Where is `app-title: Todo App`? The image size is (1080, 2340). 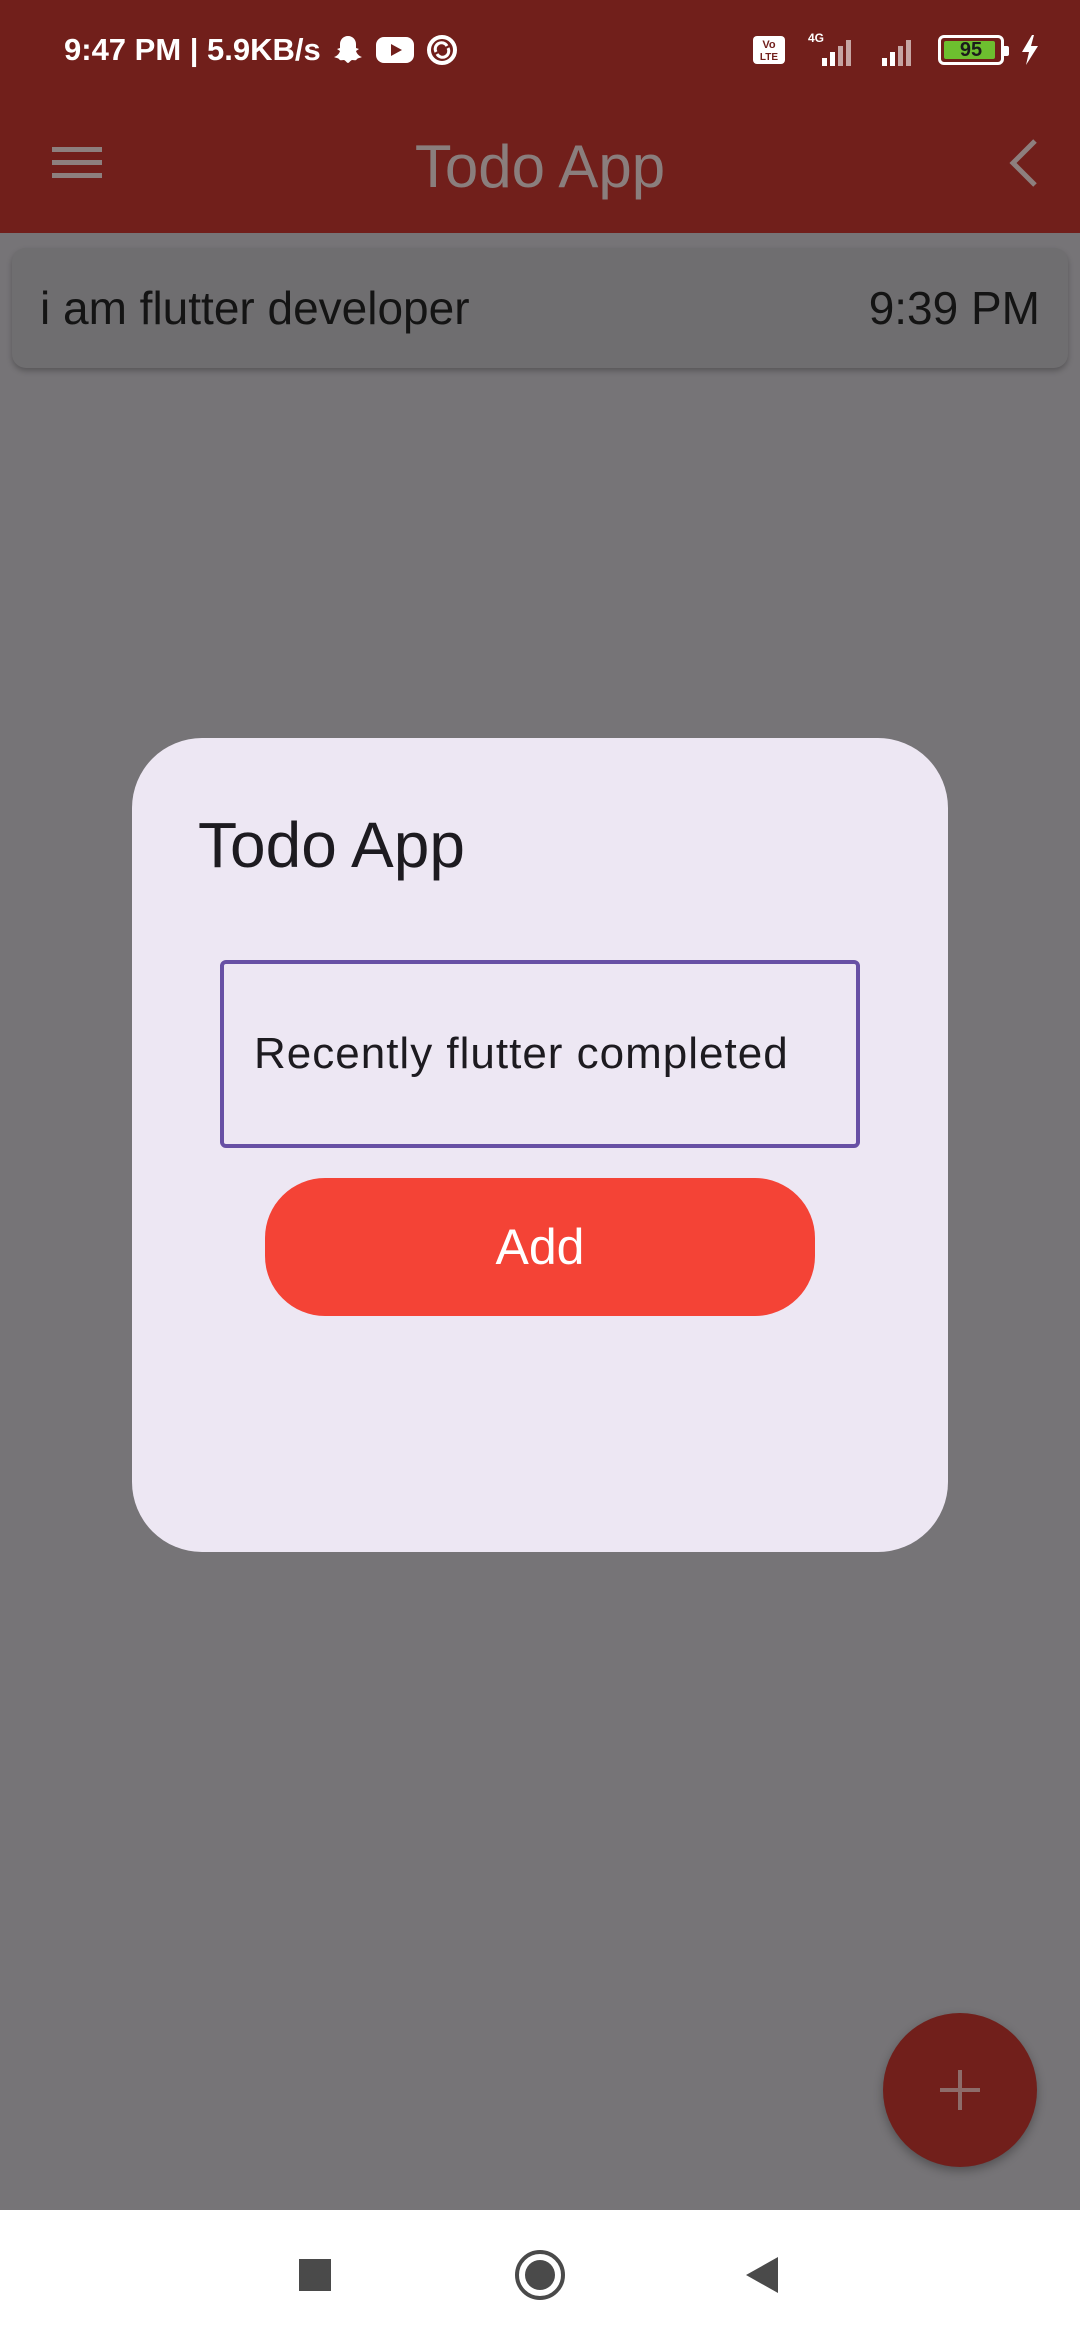
app-title: Todo App is located at coordinates (540, 166).